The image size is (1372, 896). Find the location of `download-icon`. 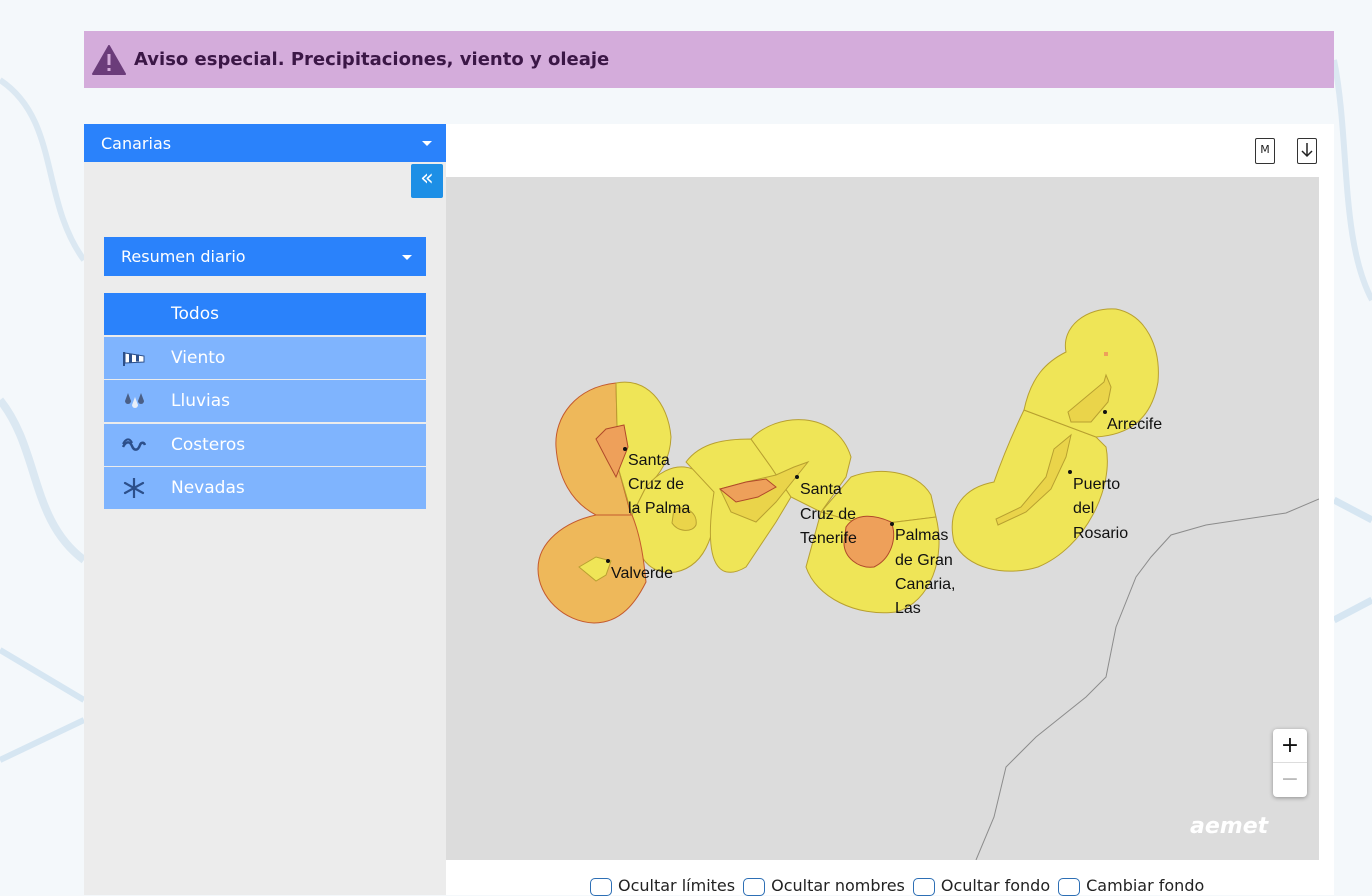

download-icon is located at coordinates (1307, 150).